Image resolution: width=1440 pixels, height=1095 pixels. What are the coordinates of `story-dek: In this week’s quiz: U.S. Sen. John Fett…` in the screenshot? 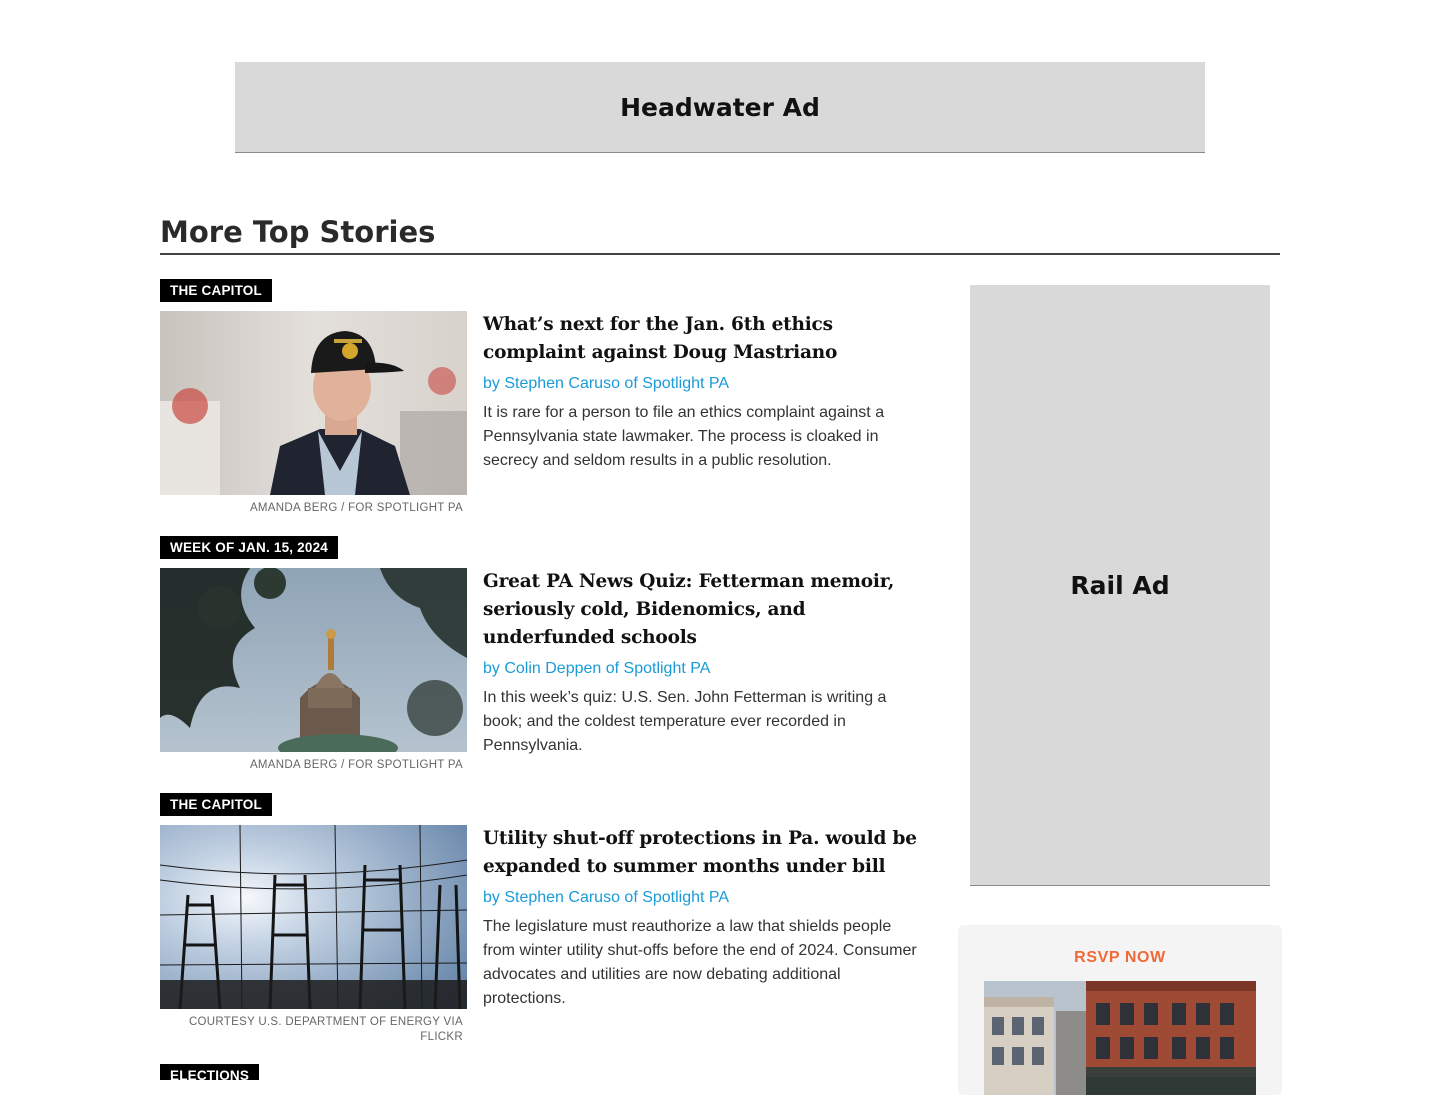 It's located at (685, 721).